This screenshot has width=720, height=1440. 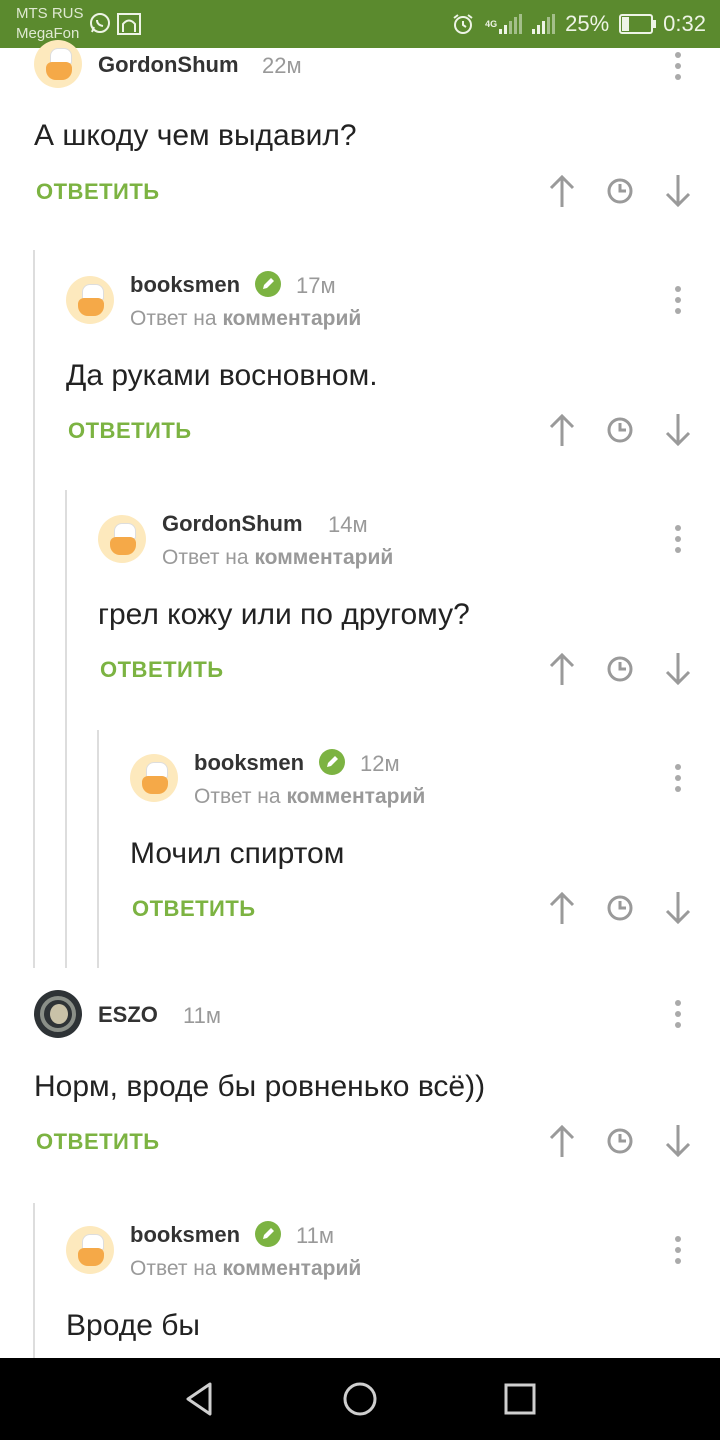 I want to click on network-4g-signal: 4G, so click(x=504, y=24).